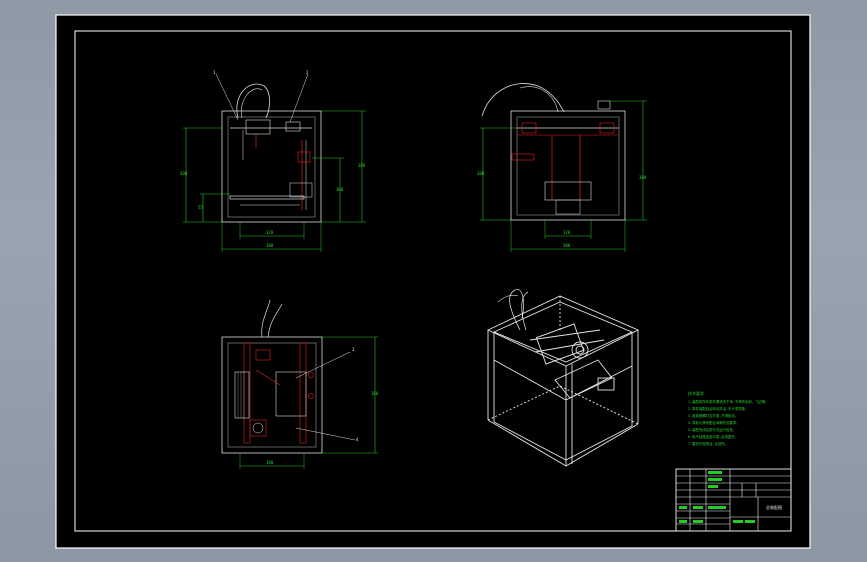  Describe the element at coordinates (184, 173) in the screenshot. I see `front-dim-height: 300` at that location.